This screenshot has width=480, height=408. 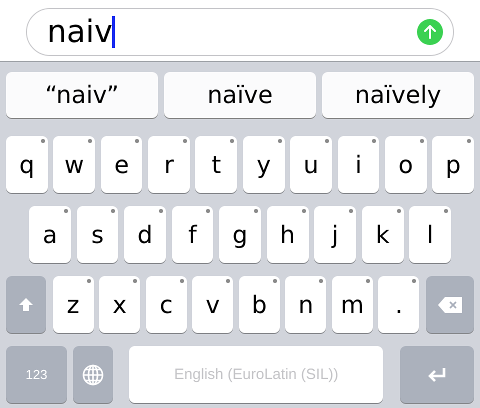 What do you see at coordinates (399, 304) in the screenshot?
I see `letter-key: .` at bounding box center [399, 304].